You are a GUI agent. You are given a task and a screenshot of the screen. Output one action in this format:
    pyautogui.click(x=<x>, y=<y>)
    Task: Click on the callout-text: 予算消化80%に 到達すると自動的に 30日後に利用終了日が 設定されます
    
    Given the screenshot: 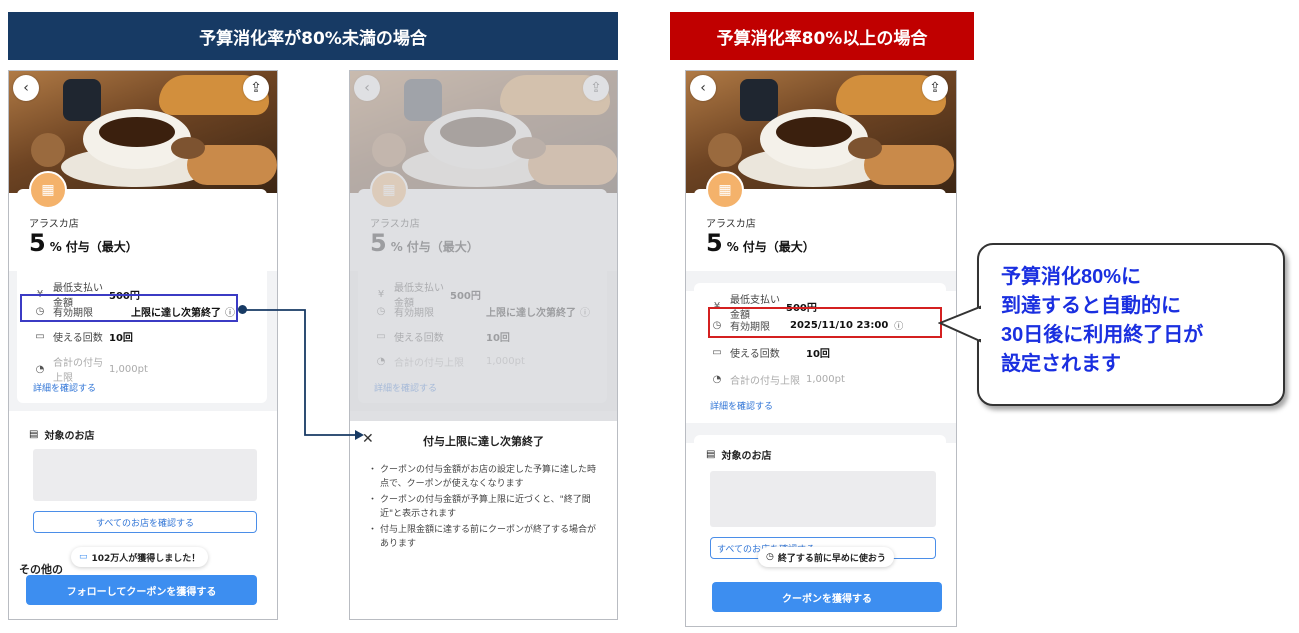 What is the action you would take?
    pyautogui.click(x=1102, y=320)
    